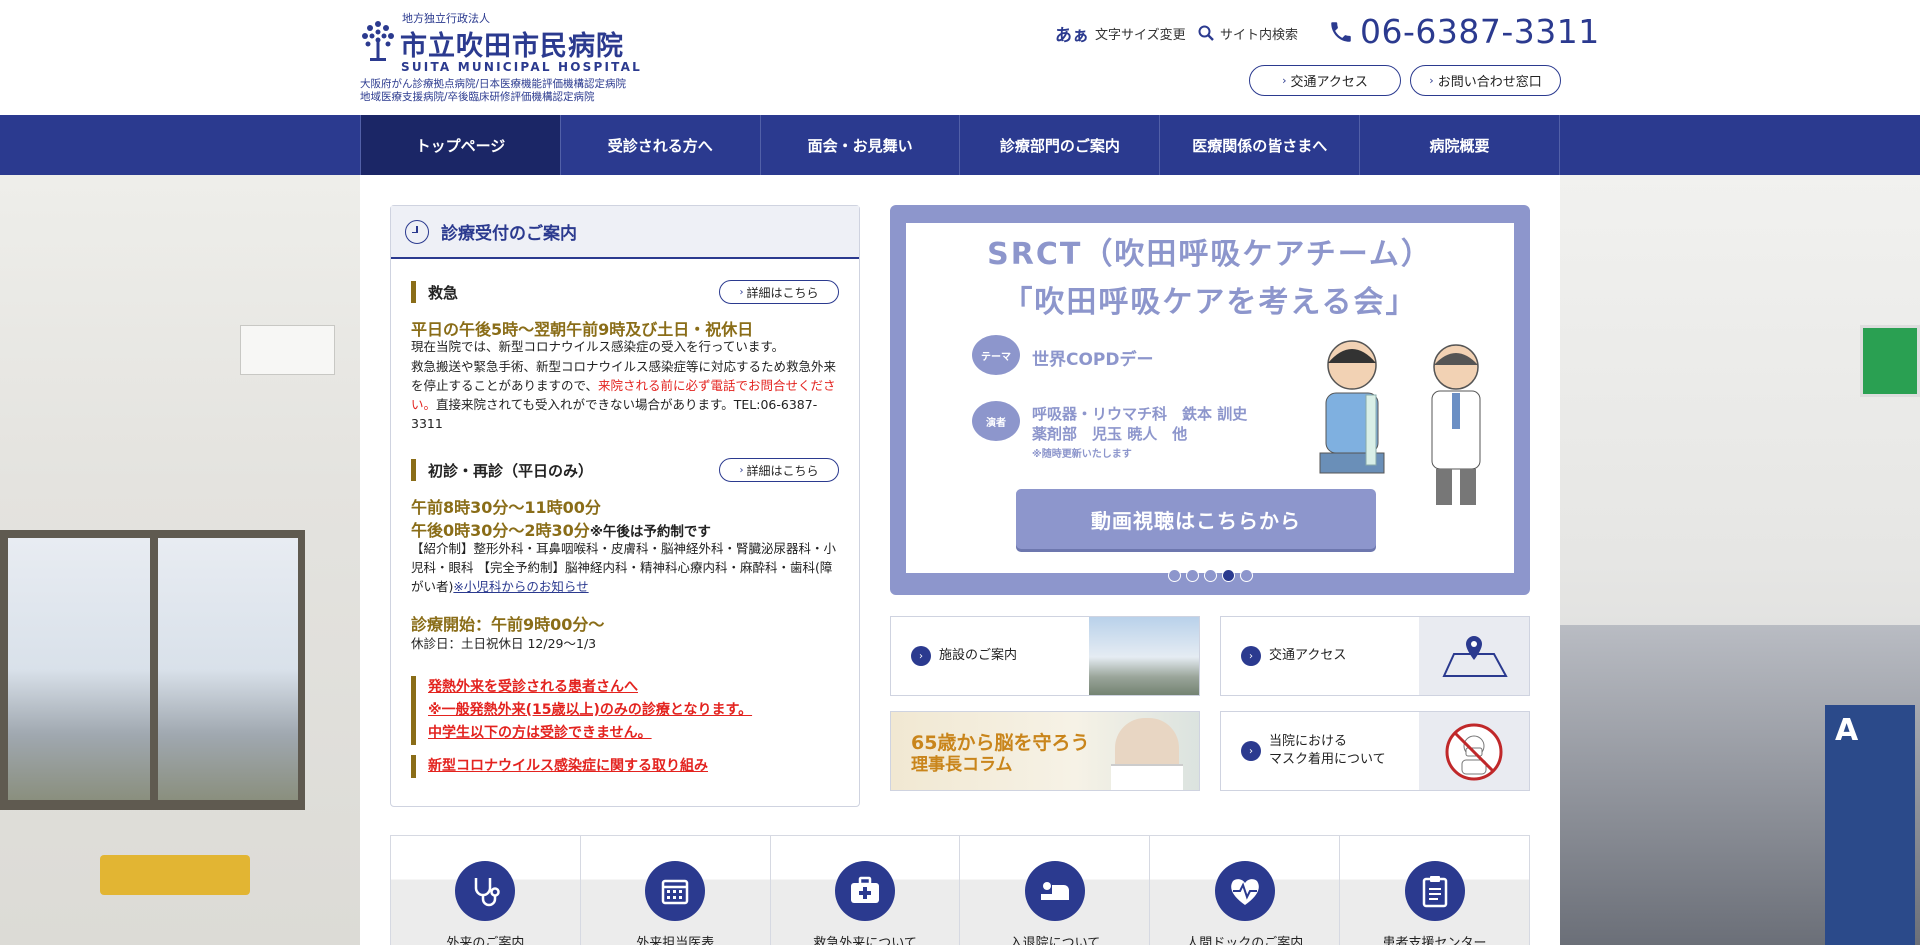 This screenshot has width=1920, height=945. I want to click on site-search-link: サイト内検索, so click(1248, 33).